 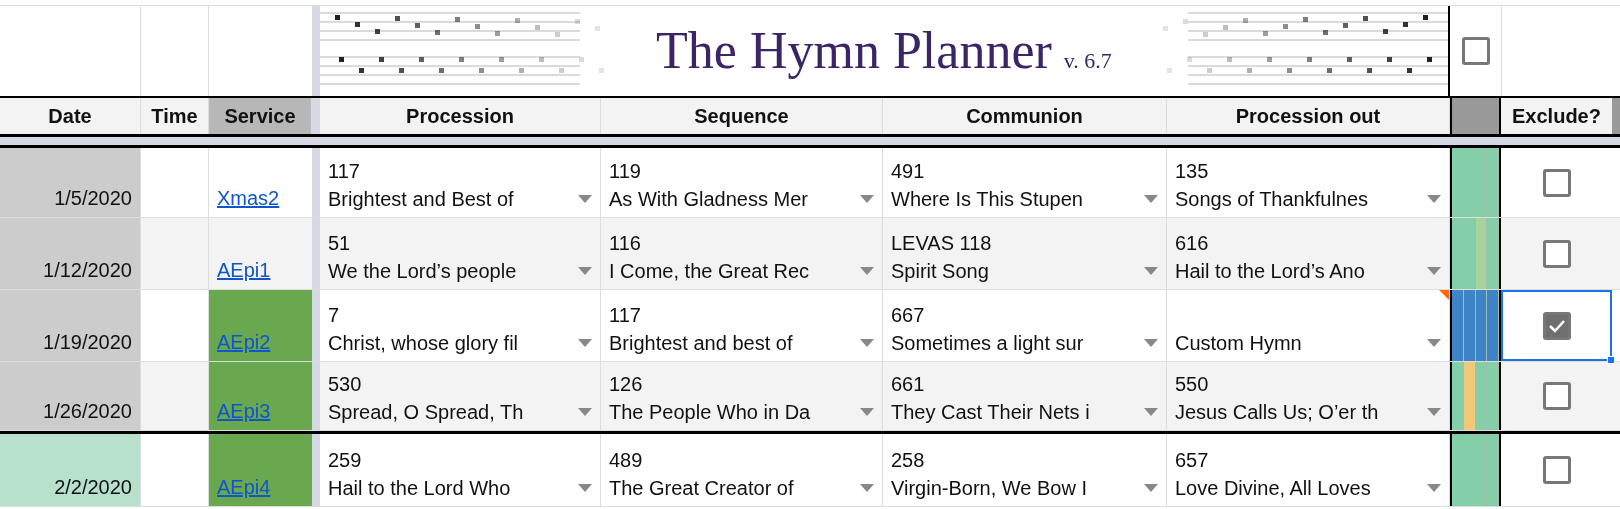 I want to click on column-header: Date, so click(x=70, y=116).